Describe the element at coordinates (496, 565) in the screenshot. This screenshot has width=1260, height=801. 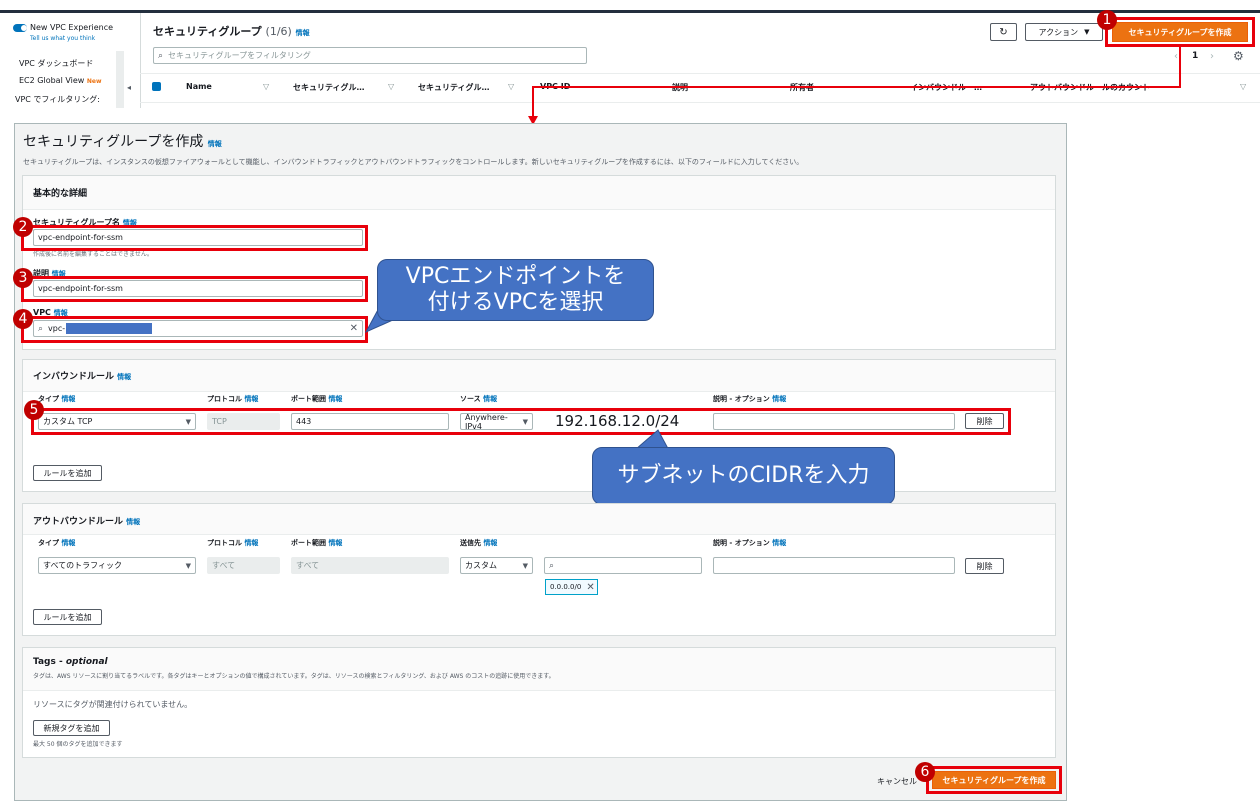
I see `outbound-dest-select: カスタム ▼` at that location.